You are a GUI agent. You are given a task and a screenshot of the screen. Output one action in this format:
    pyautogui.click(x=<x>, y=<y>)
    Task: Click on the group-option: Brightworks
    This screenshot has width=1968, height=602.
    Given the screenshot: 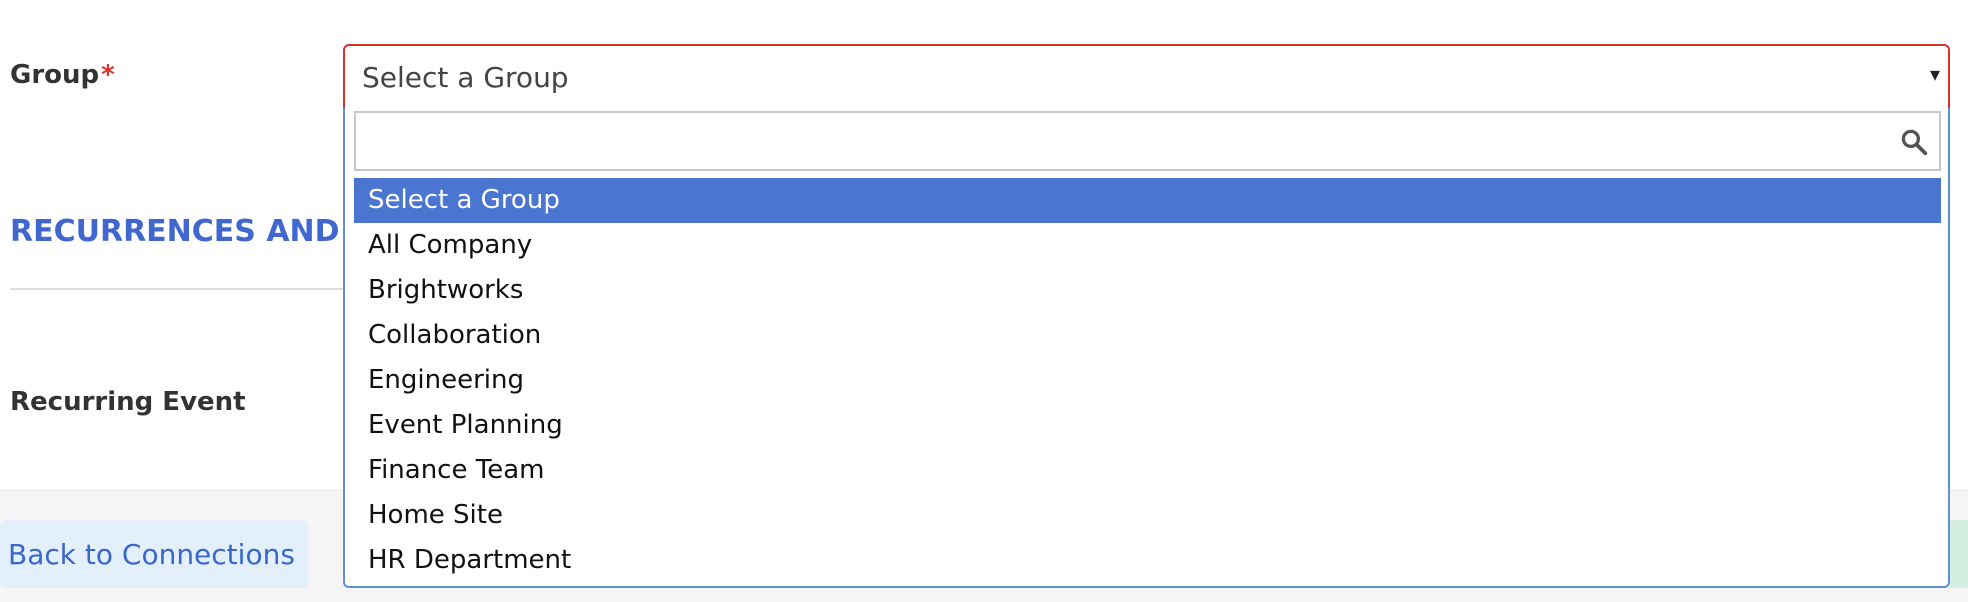 What is the action you would take?
    pyautogui.click(x=1147, y=290)
    